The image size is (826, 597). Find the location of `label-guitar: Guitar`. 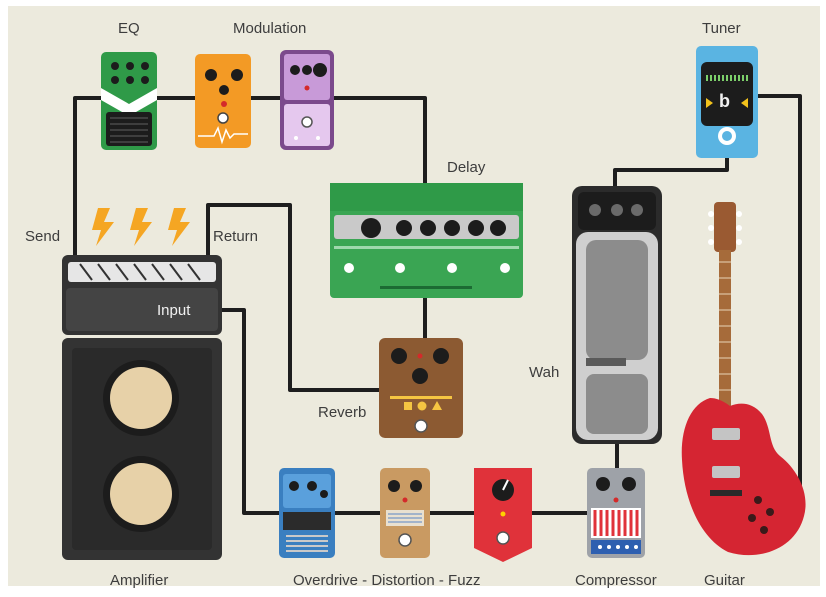

label-guitar: Guitar is located at coordinates (724, 580).